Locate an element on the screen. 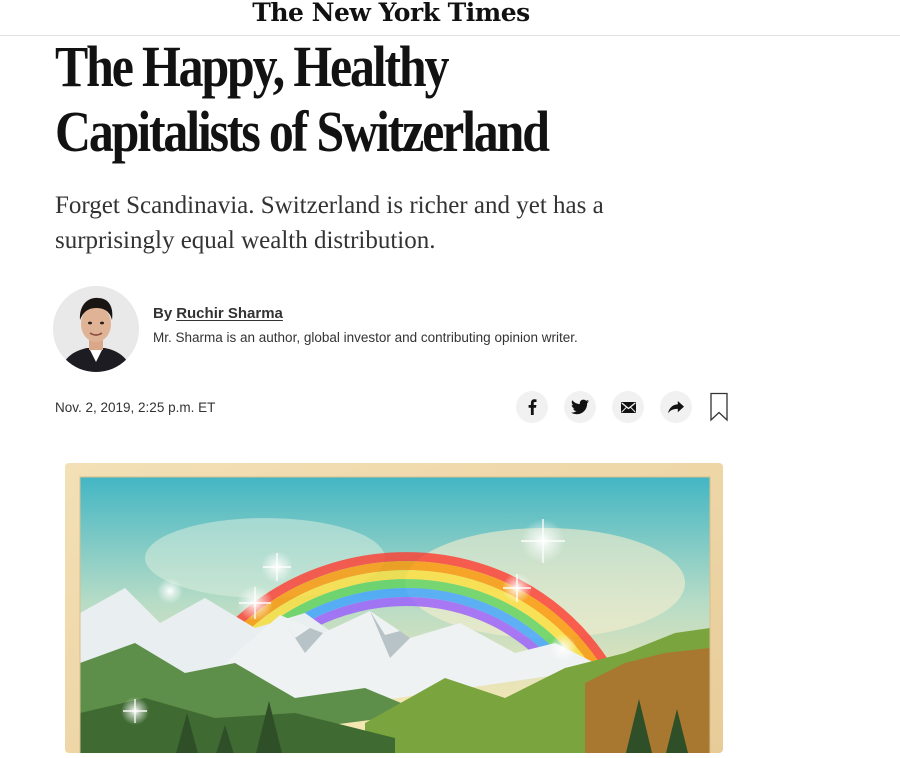 The height and width of the screenshot is (758, 900). author-avatar is located at coordinates (96, 329).